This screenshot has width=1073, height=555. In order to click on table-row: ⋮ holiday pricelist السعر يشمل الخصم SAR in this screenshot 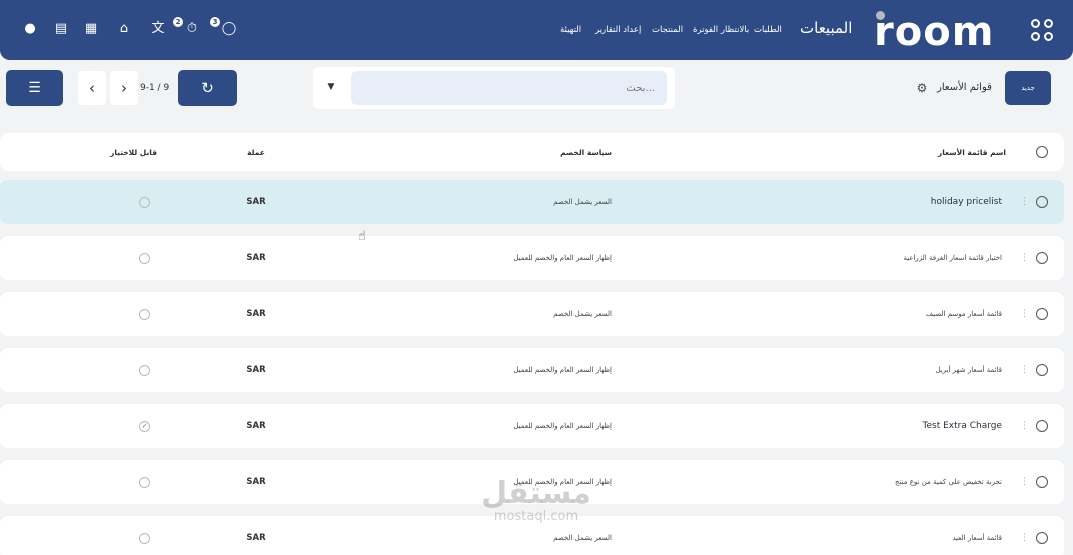, I will do `click(532, 202)`.